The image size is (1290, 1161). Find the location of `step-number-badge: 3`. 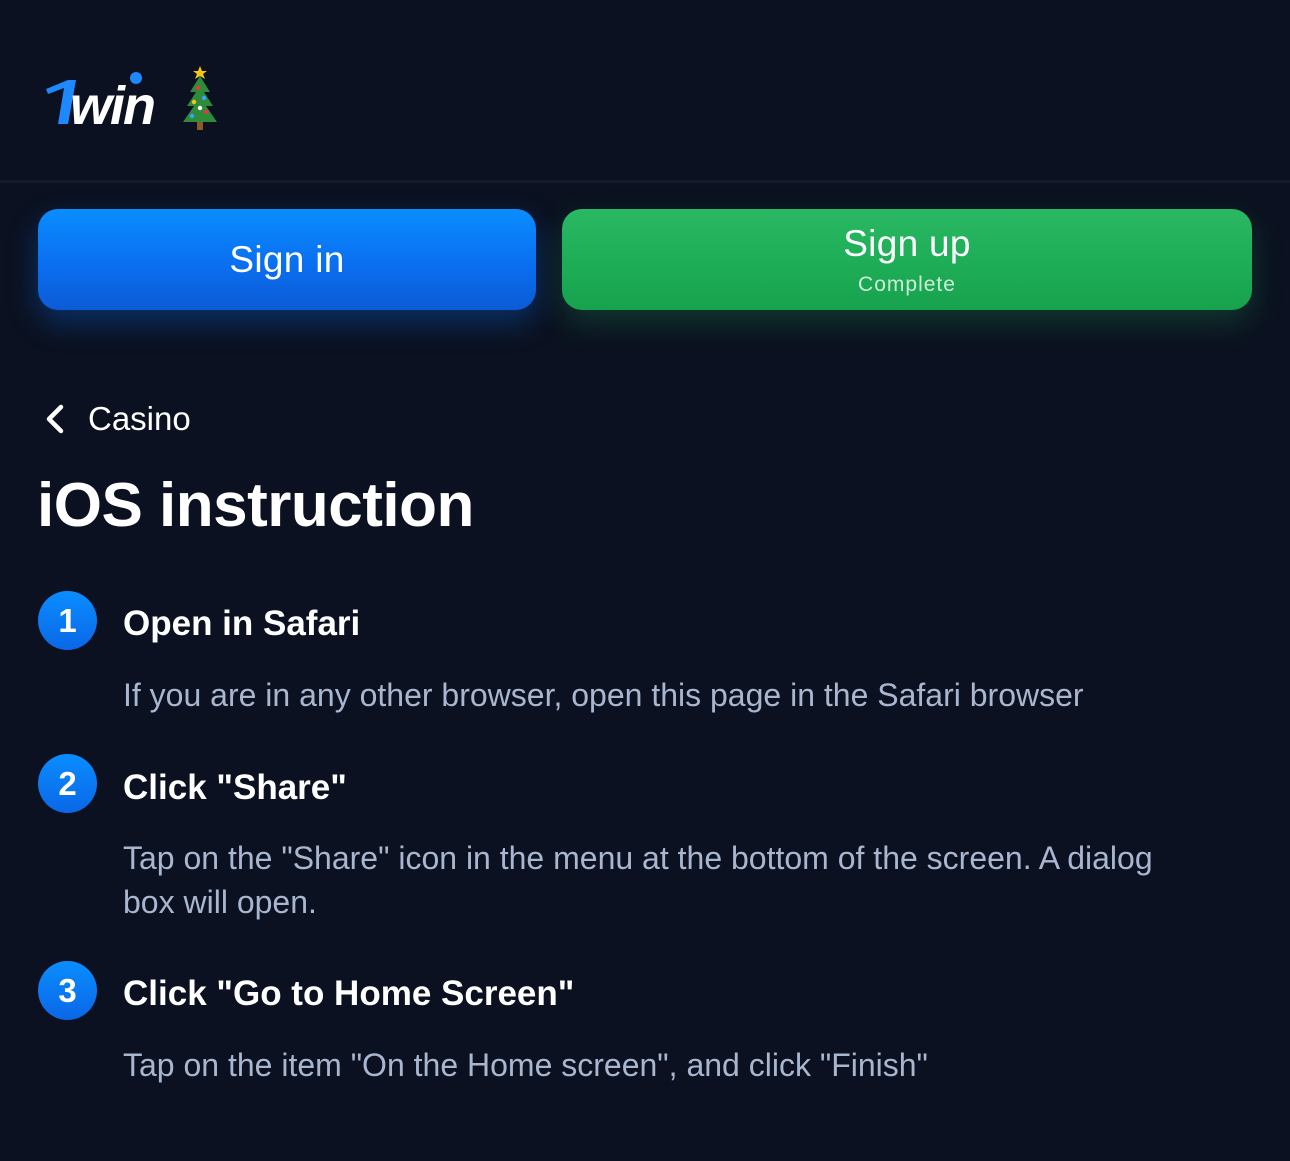

step-number-badge: 3 is located at coordinates (67, 990).